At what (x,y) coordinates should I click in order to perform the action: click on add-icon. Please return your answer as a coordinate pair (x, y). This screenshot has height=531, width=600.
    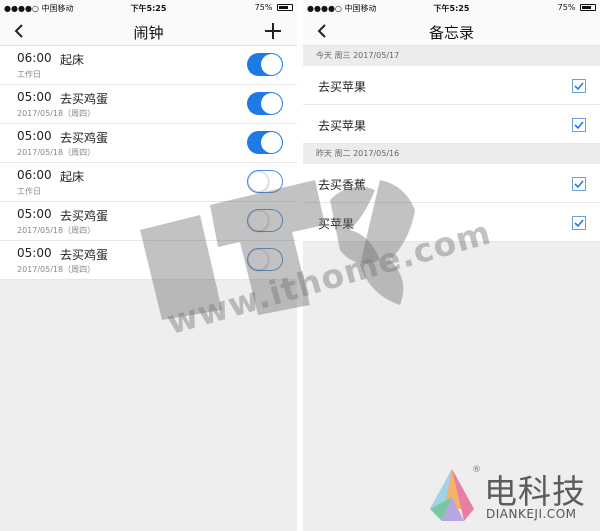
    Looking at the image, I should click on (273, 31).